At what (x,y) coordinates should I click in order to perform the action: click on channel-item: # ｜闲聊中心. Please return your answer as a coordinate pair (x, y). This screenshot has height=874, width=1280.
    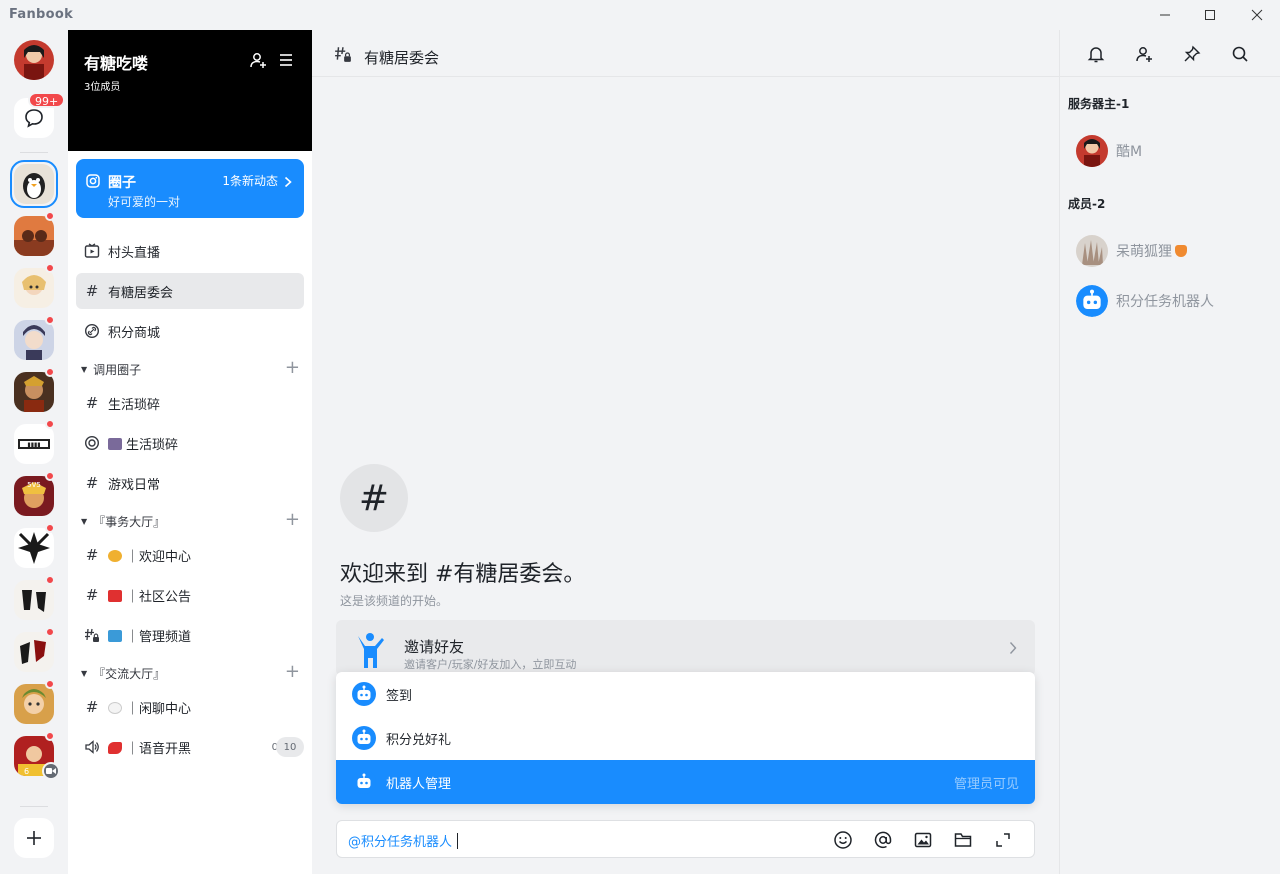
    Looking at the image, I should click on (190, 707).